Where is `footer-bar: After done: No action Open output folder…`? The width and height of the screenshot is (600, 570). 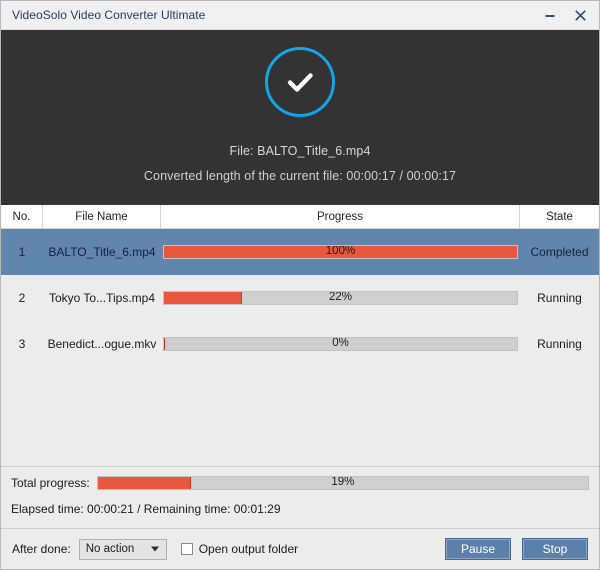
footer-bar: After done: No action Open output folder… is located at coordinates (300, 549).